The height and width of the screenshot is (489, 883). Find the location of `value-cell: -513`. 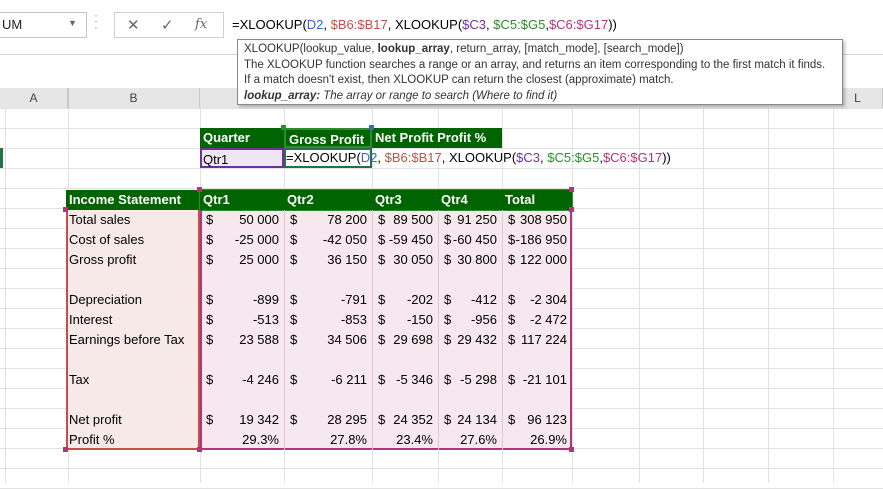

value-cell: -513 is located at coordinates (266, 320).